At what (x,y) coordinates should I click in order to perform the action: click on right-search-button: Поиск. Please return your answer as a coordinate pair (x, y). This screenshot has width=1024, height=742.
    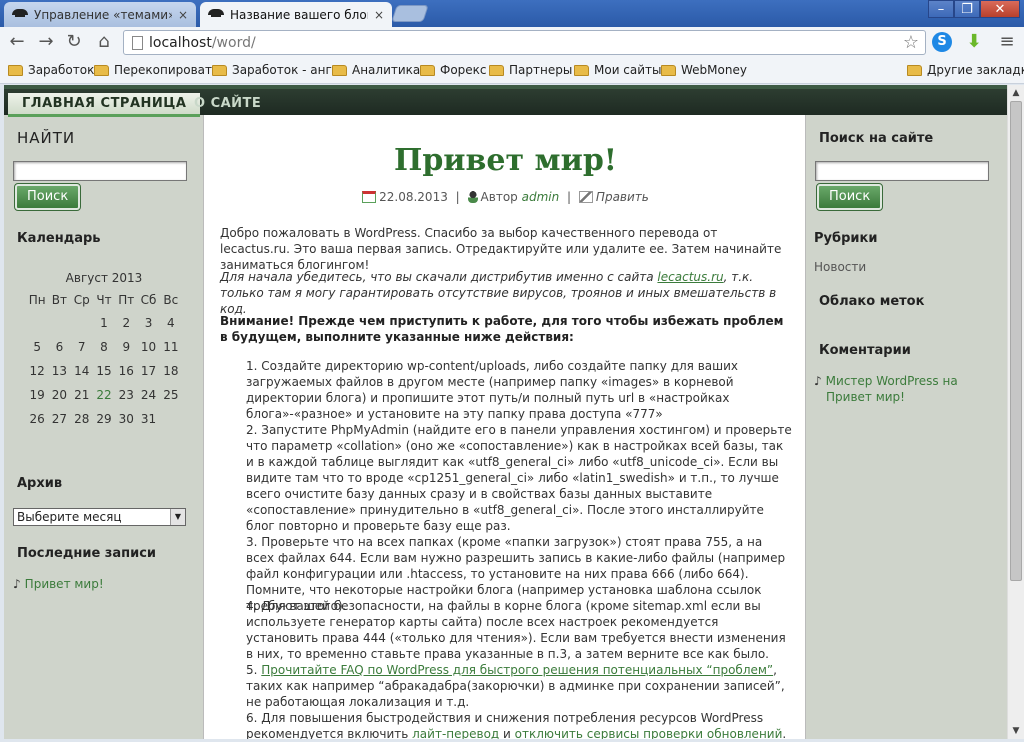
    Looking at the image, I should click on (849, 197).